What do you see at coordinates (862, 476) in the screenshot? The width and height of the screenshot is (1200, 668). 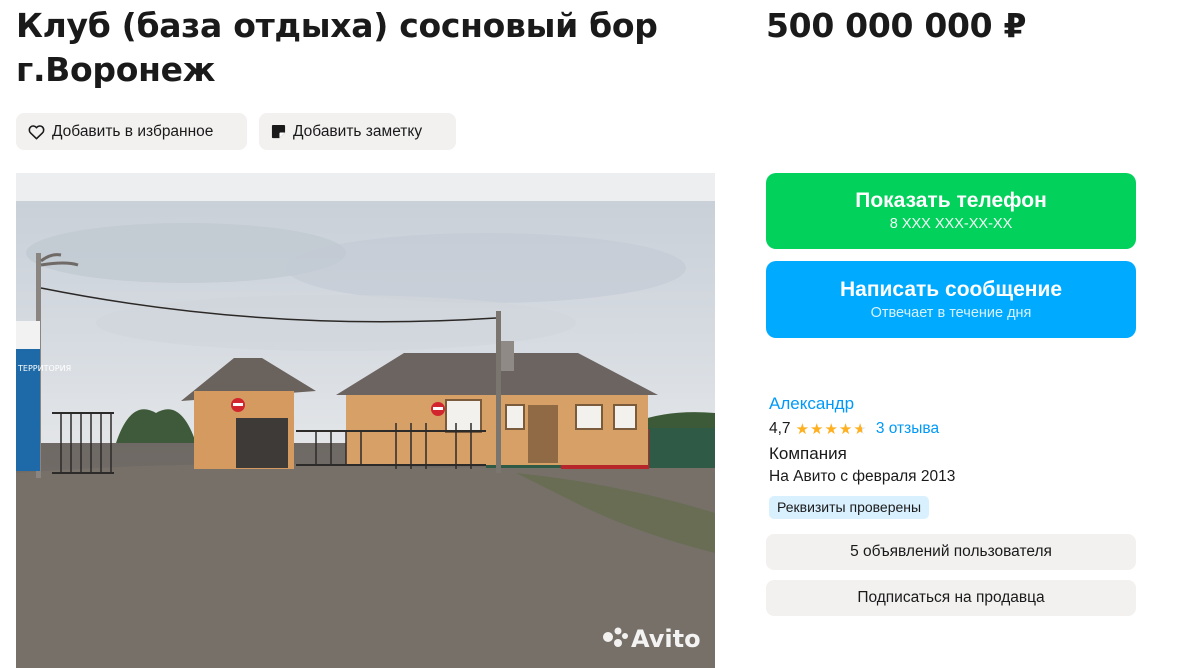 I see `seller-since: На Авито с февраля 2013` at bounding box center [862, 476].